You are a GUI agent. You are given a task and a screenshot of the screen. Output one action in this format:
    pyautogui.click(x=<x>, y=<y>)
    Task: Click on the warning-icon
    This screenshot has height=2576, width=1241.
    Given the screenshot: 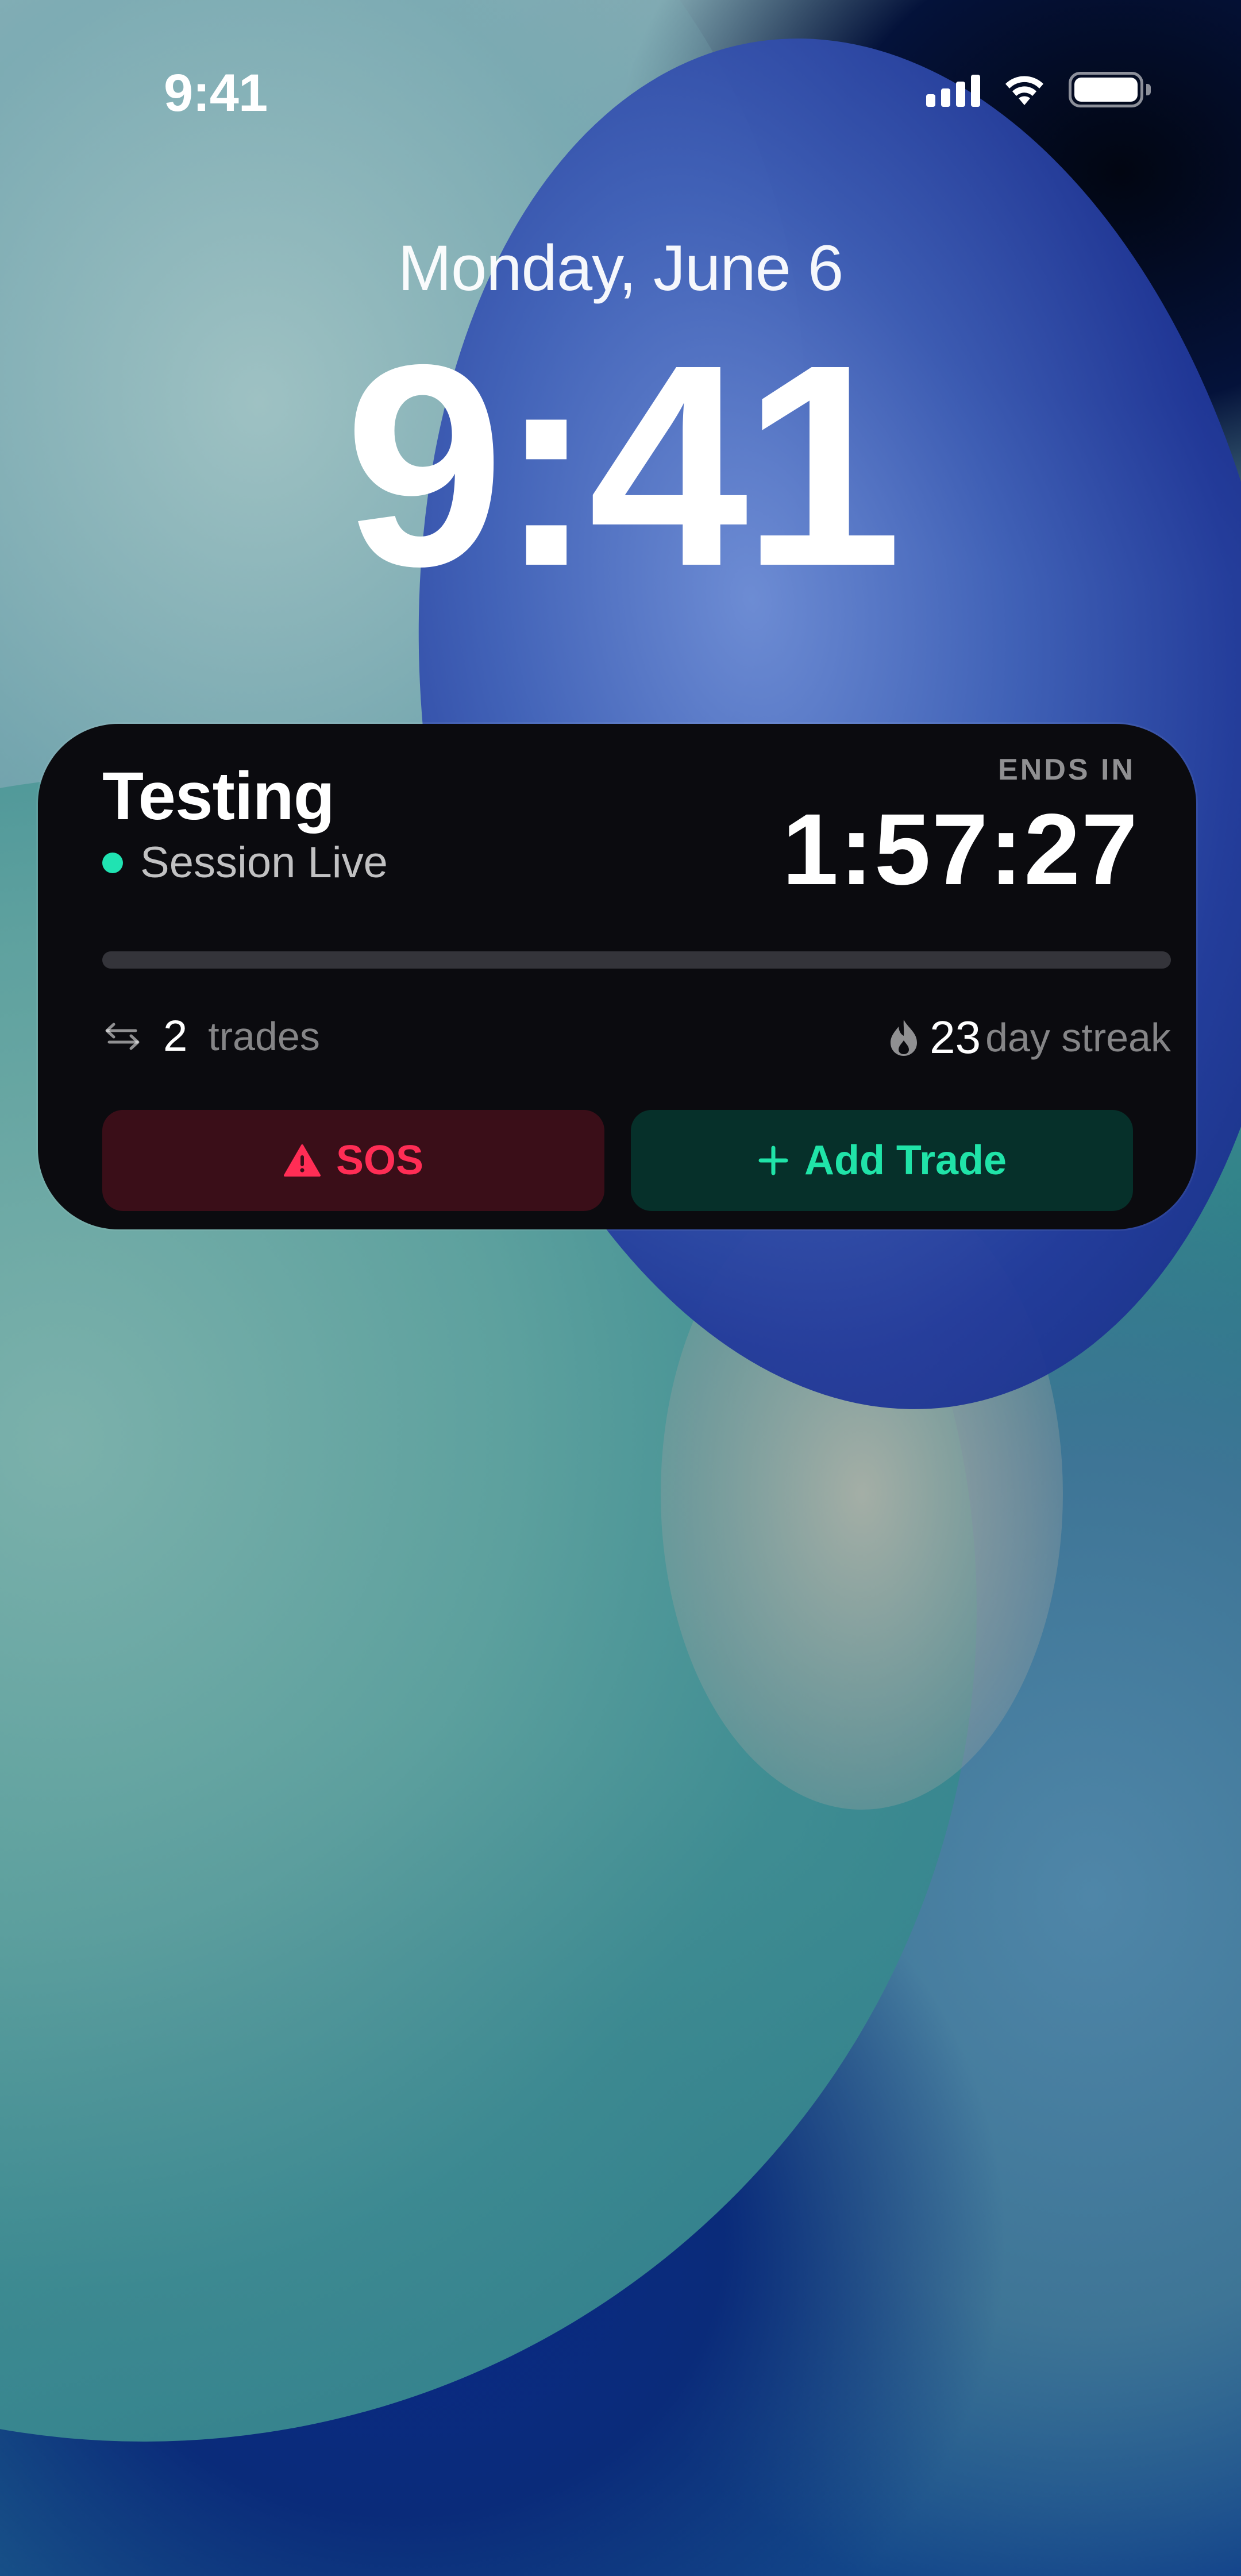 What is the action you would take?
    pyautogui.click(x=302, y=1160)
    